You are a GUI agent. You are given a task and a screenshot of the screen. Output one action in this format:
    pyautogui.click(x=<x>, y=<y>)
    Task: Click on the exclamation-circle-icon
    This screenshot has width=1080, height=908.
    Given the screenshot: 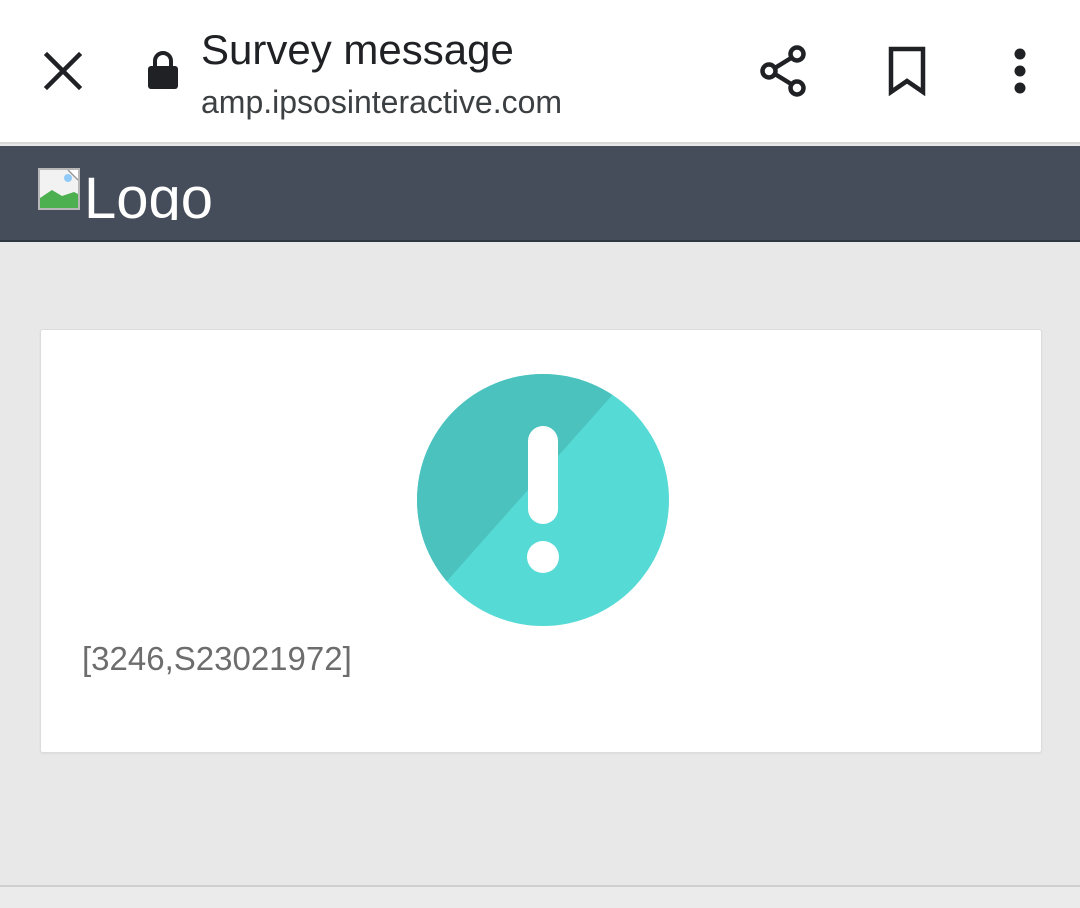 What is the action you would take?
    pyautogui.click(x=543, y=500)
    